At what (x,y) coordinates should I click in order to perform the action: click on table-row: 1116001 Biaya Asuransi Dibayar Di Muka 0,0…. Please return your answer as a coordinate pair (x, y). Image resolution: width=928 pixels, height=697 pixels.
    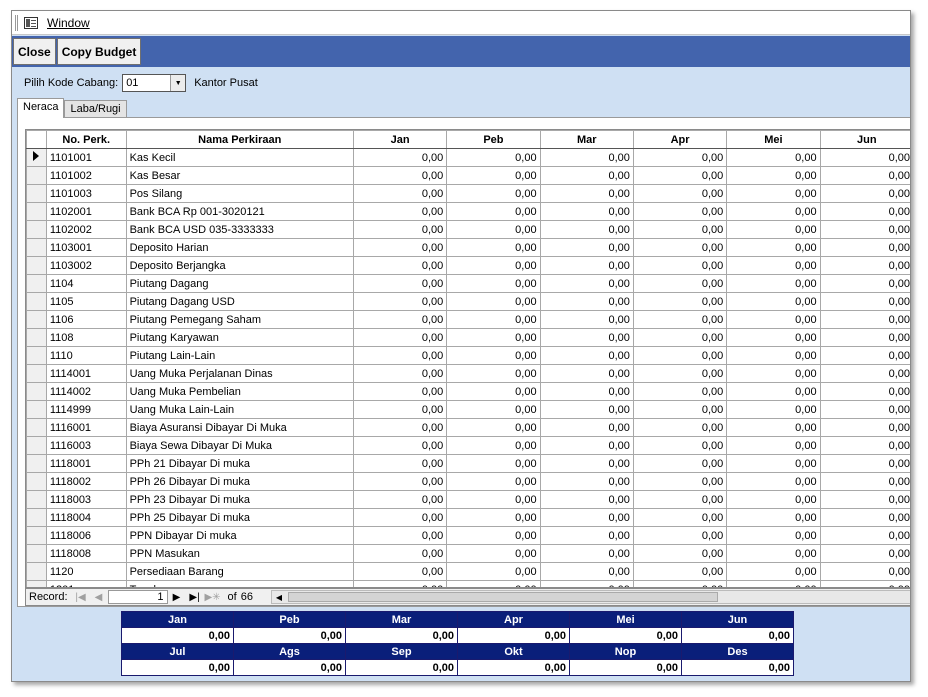
    Looking at the image, I should click on (468, 427).